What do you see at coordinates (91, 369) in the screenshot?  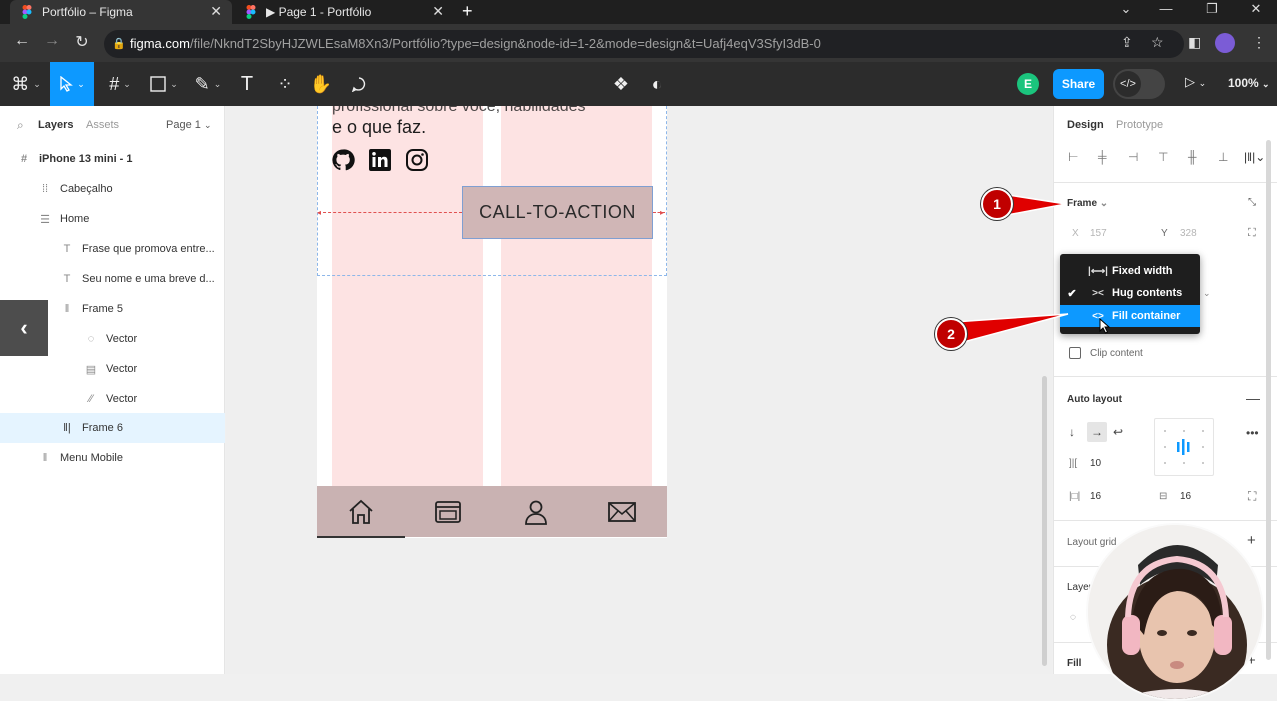 I see `vector-icon: ▤` at bounding box center [91, 369].